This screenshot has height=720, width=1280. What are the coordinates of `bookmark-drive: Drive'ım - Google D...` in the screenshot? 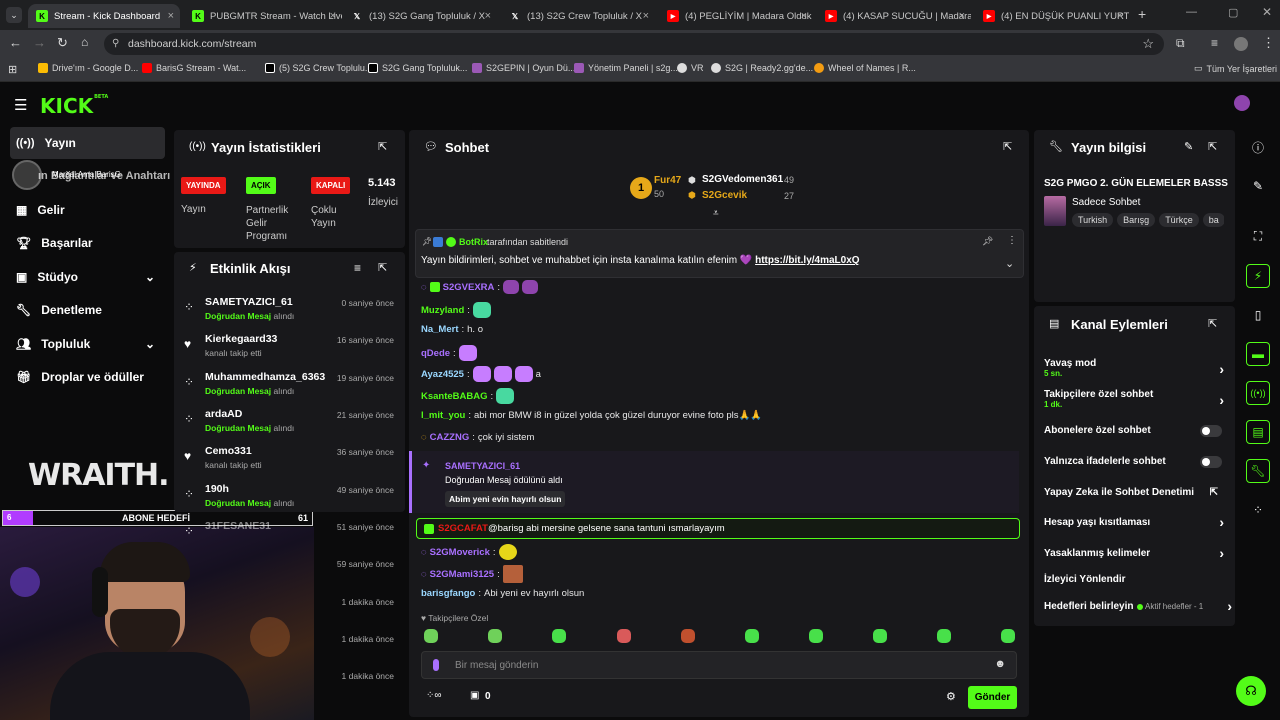 It's located at (88, 68).